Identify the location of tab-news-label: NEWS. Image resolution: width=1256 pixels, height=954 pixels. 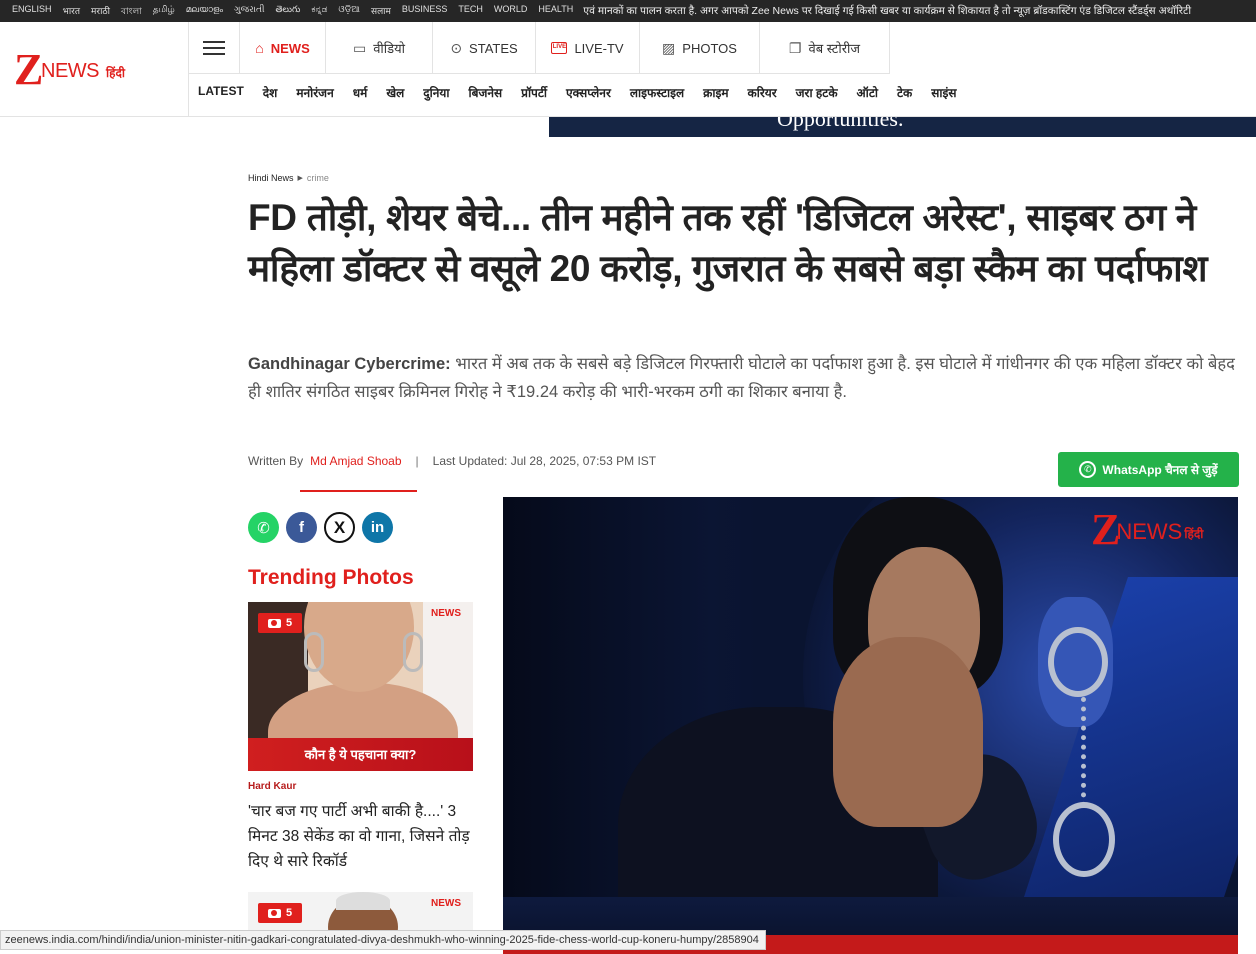
(290, 48).